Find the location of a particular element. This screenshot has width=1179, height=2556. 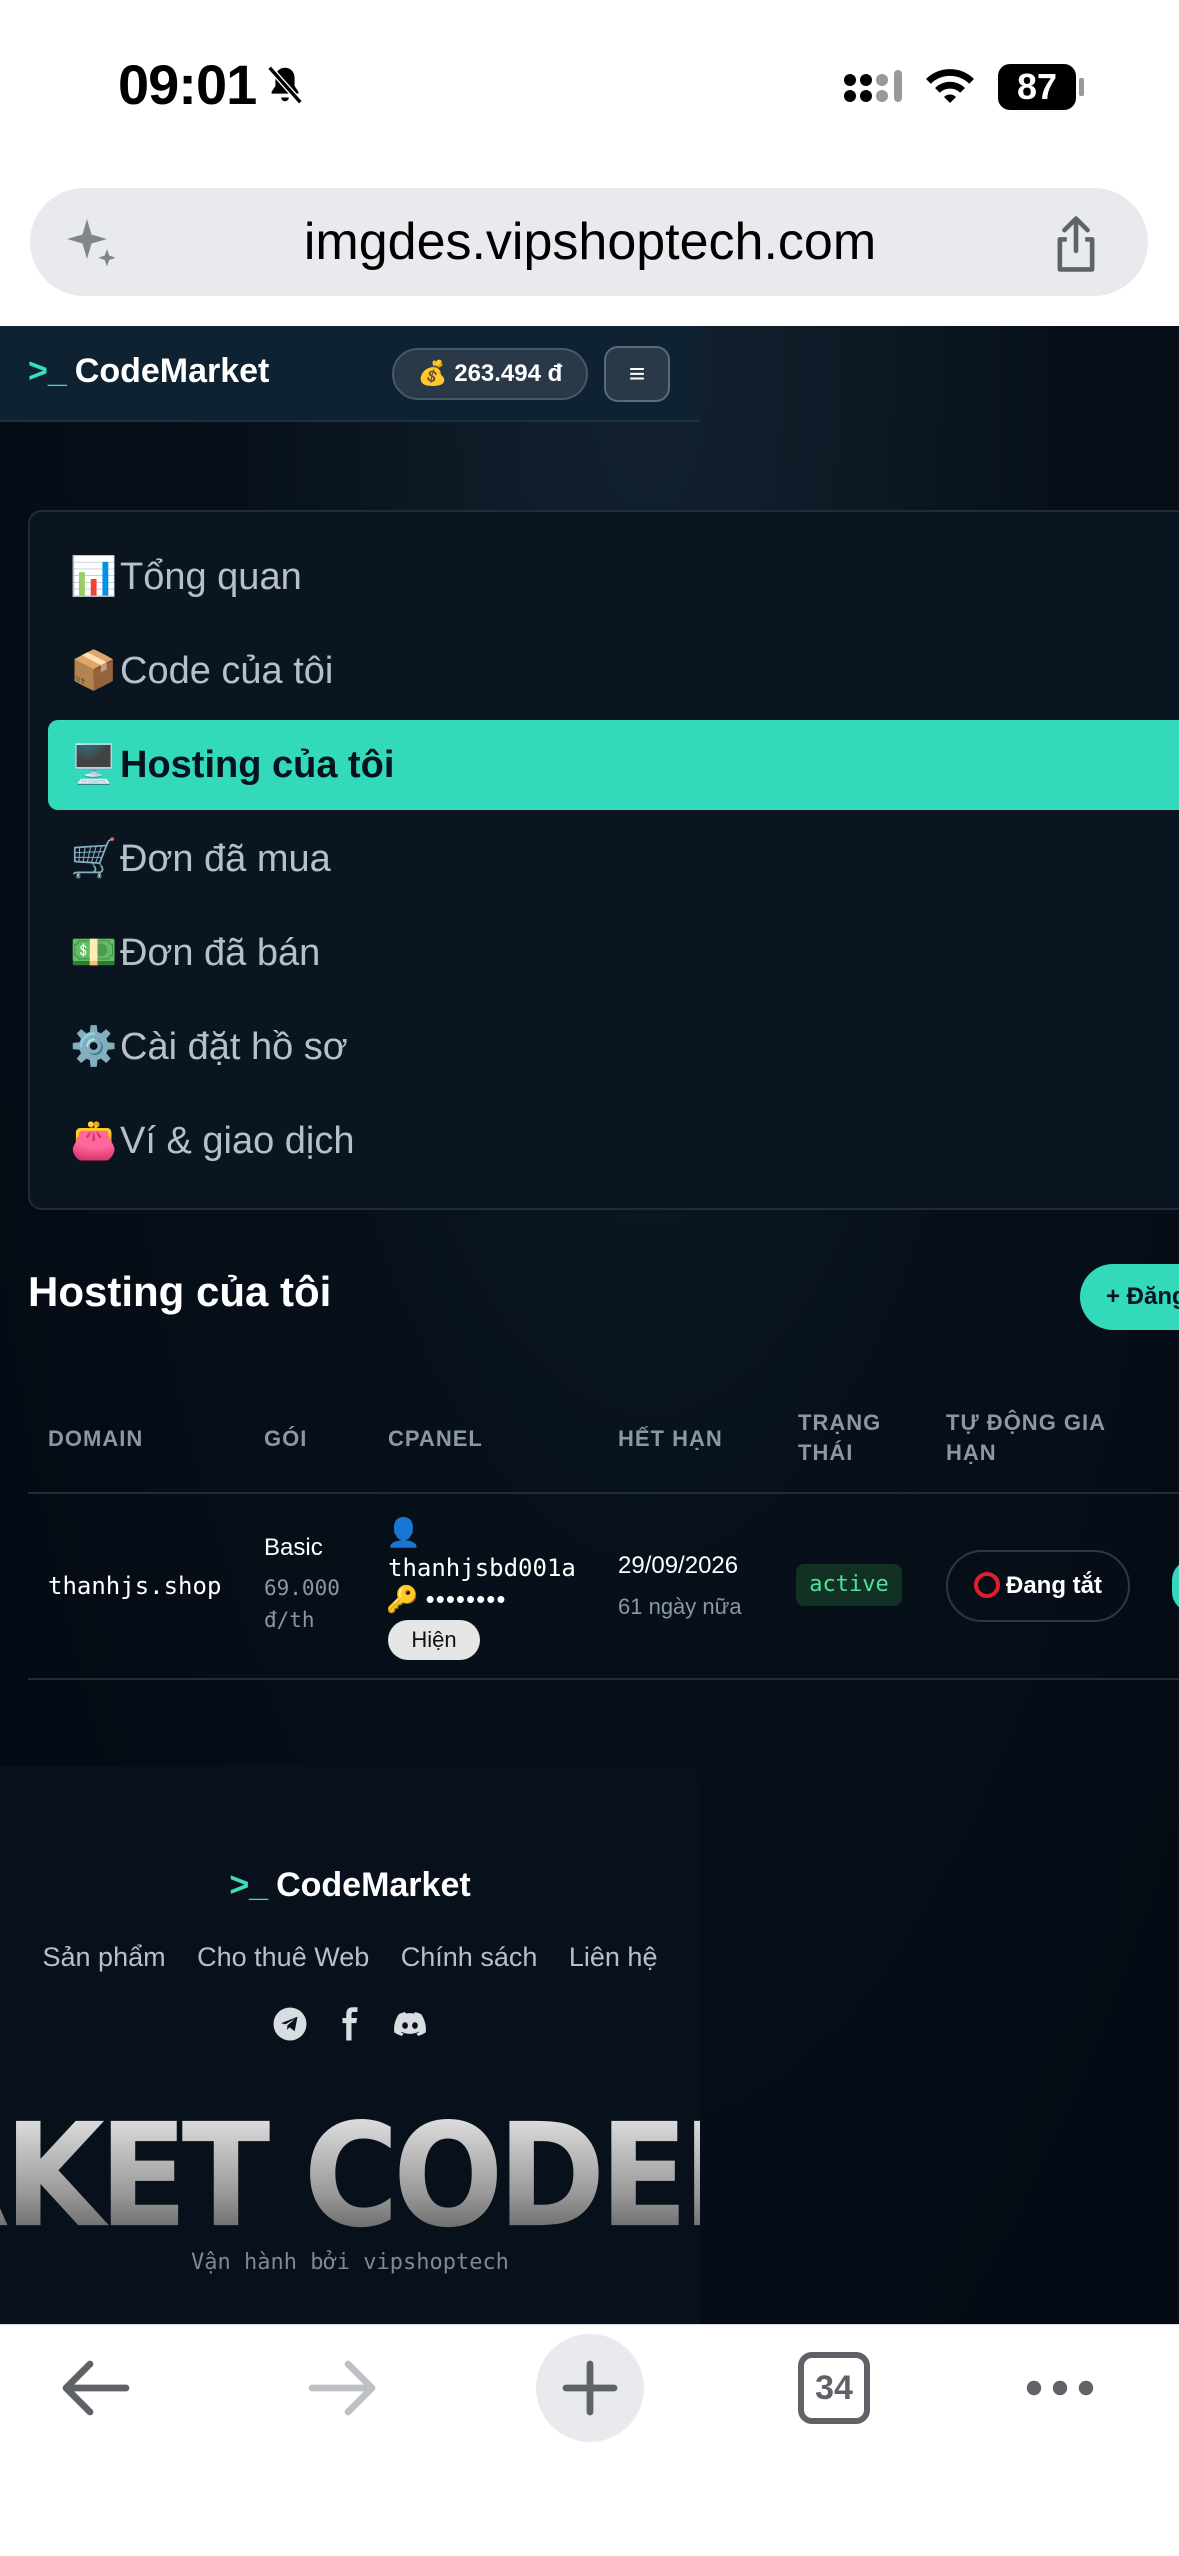

new-tab-button is located at coordinates (590, 2388).